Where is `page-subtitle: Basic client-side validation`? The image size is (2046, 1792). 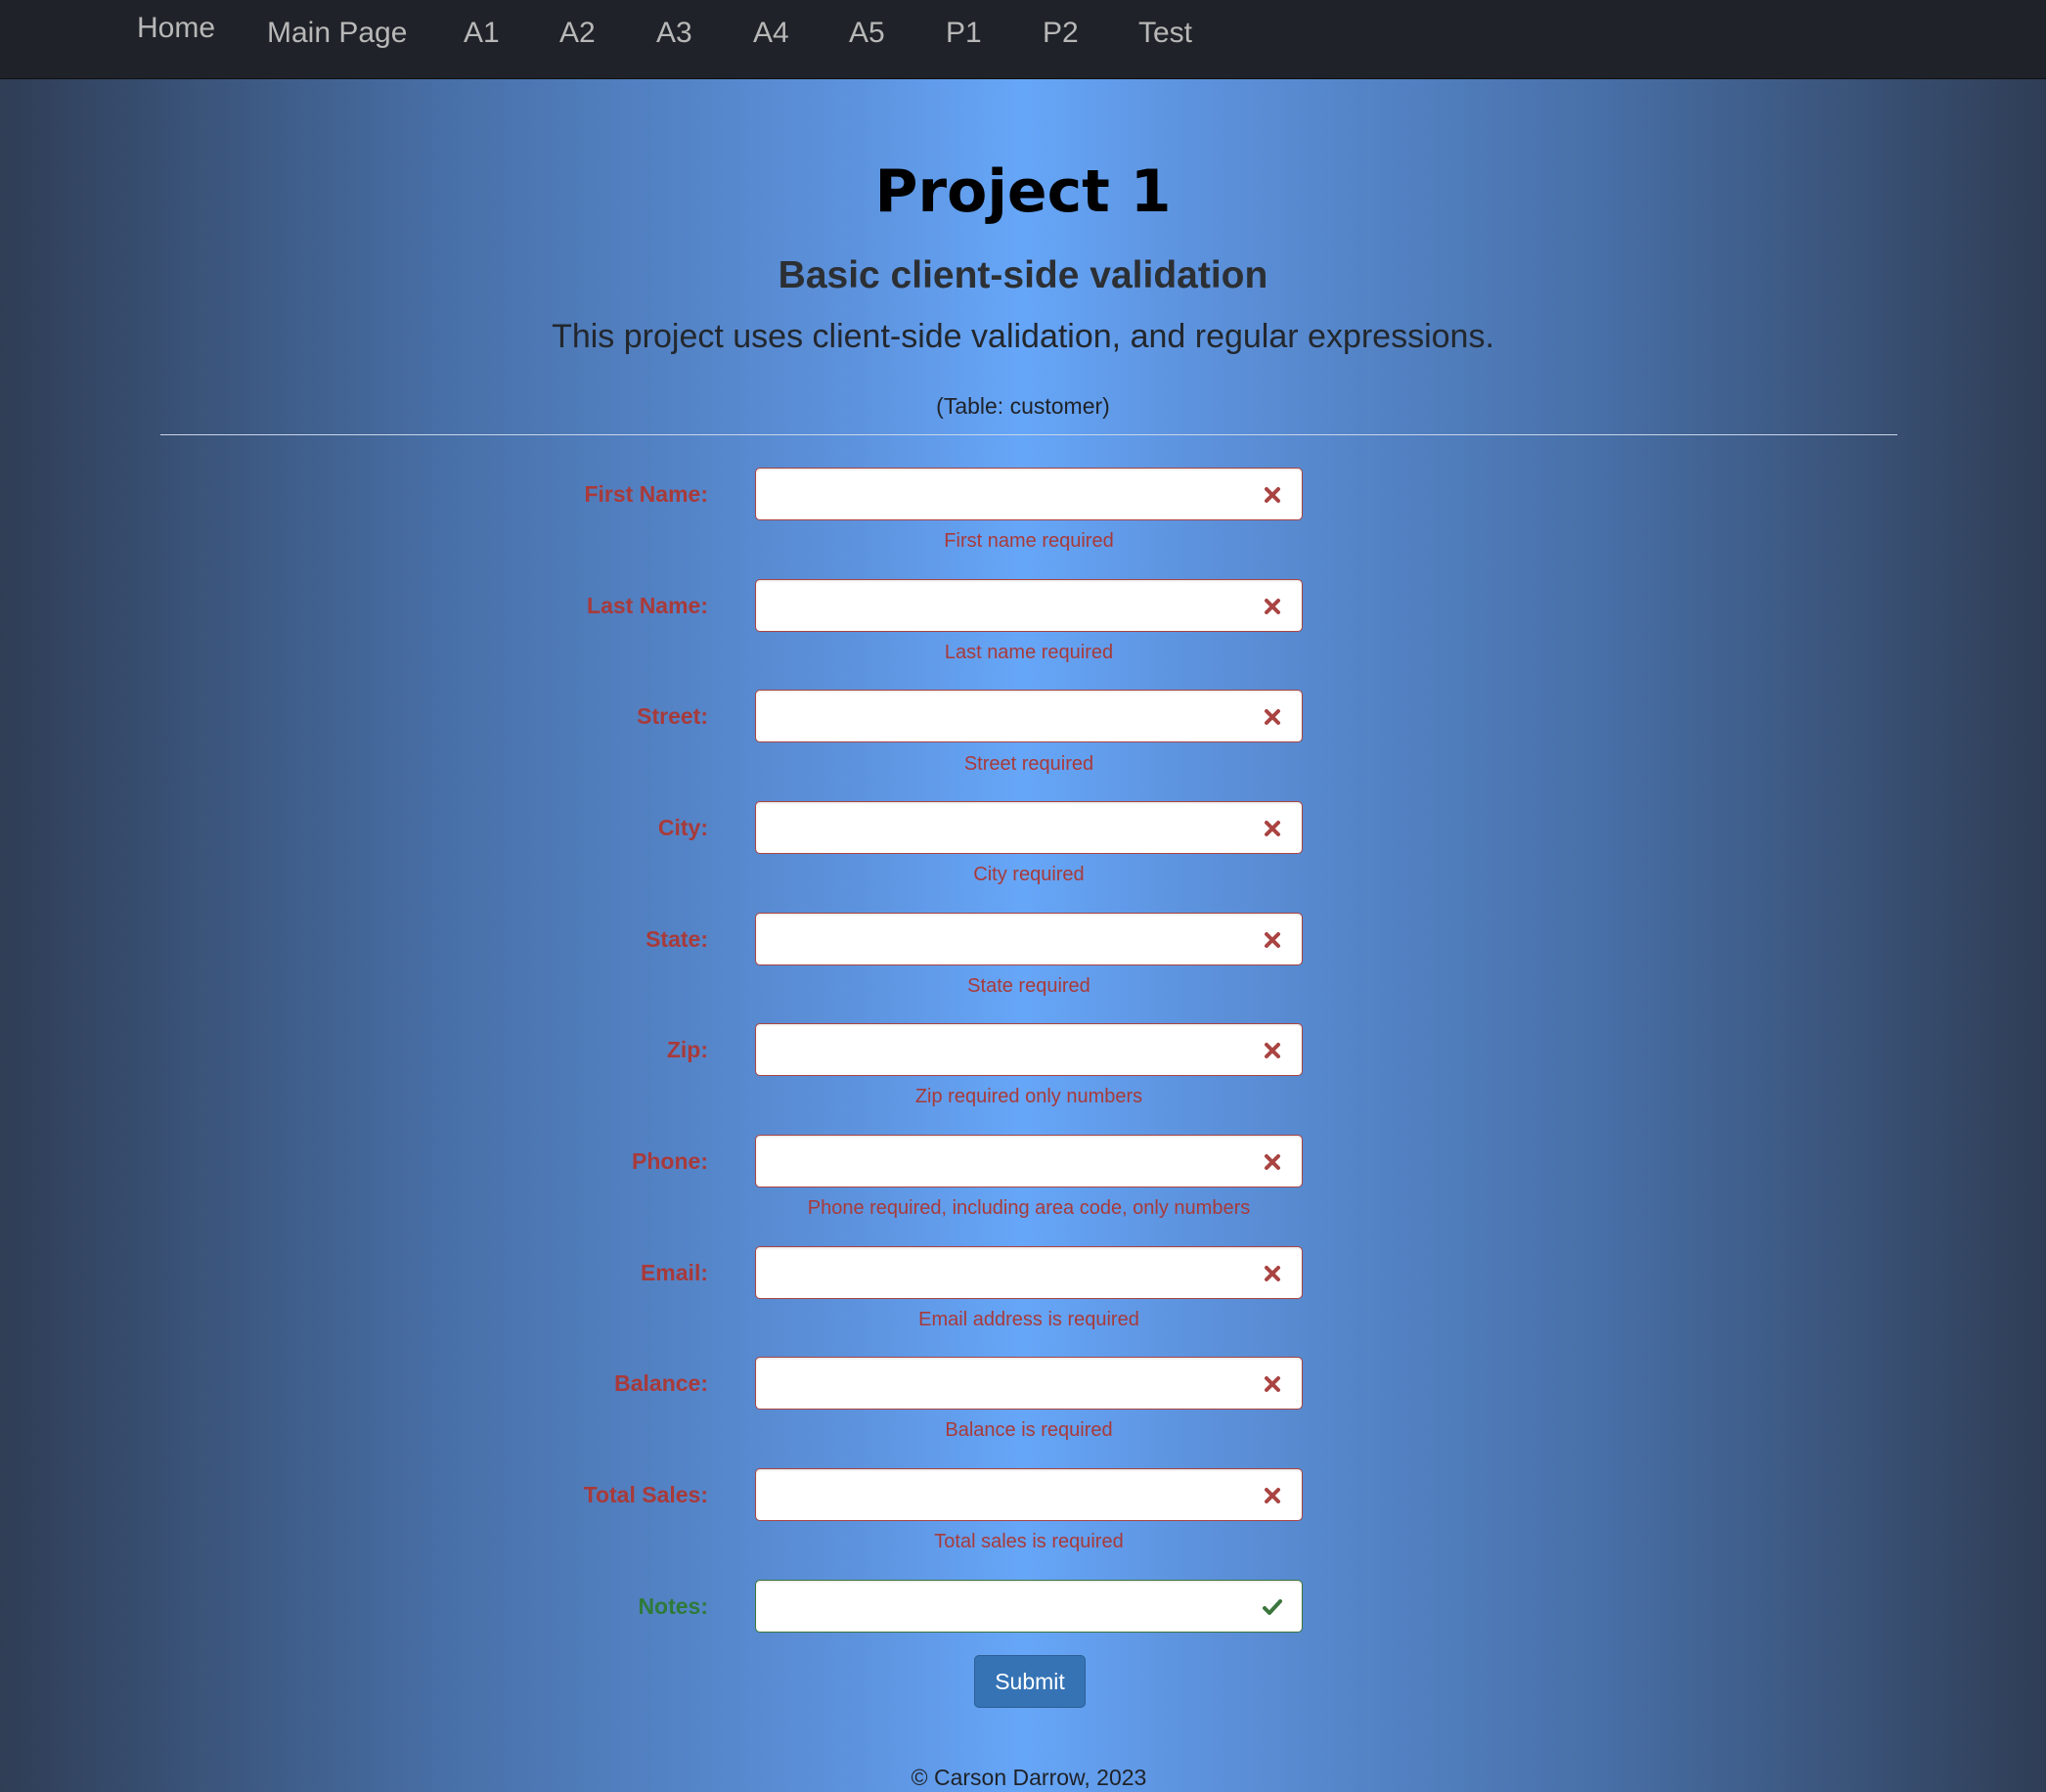
page-subtitle: Basic client-side validation is located at coordinates (1023, 275).